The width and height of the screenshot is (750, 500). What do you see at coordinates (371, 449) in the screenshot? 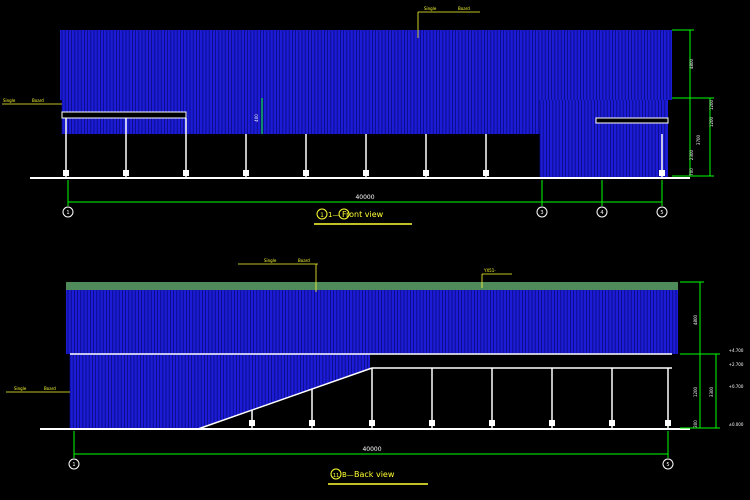
I see `back-dim-overall: 40000` at bounding box center [371, 449].